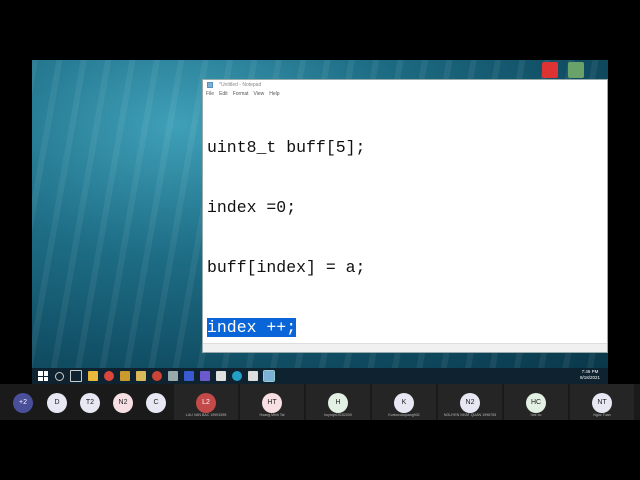 This screenshot has width=640, height=480. What do you see at coordinates (589, 377) in the screenshot?
I see `clock-date: 9/18/2021` at bounding box center [589, 377].